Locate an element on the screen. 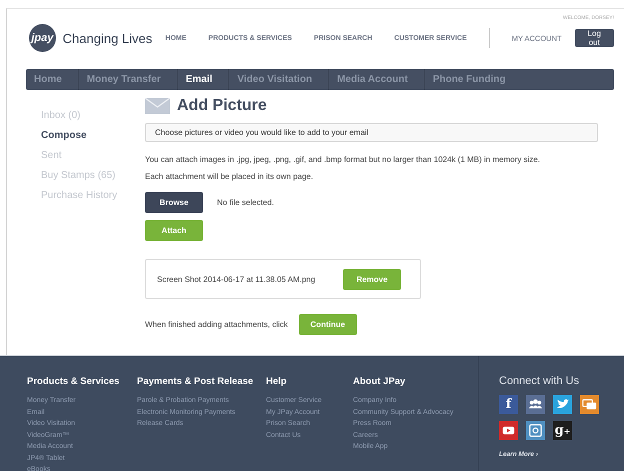  logo: jpay is located at coordinates (42, 38).